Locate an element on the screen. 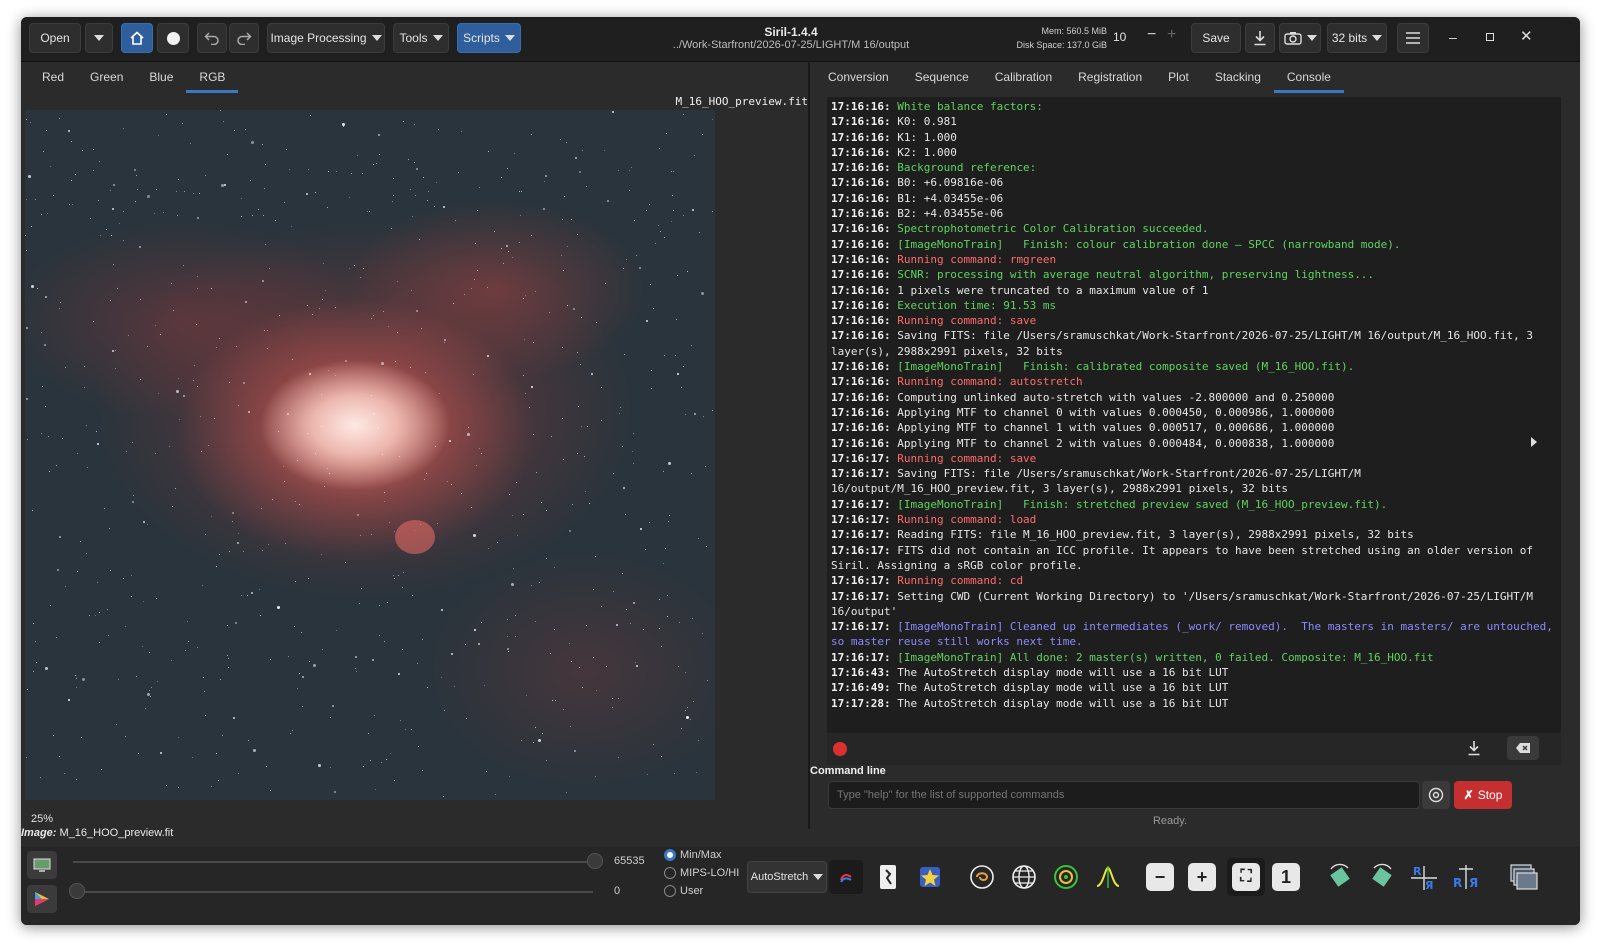 This screenshot has height=950, width=1600. zoom-in-button: + is located at coordinates (1202, 877).